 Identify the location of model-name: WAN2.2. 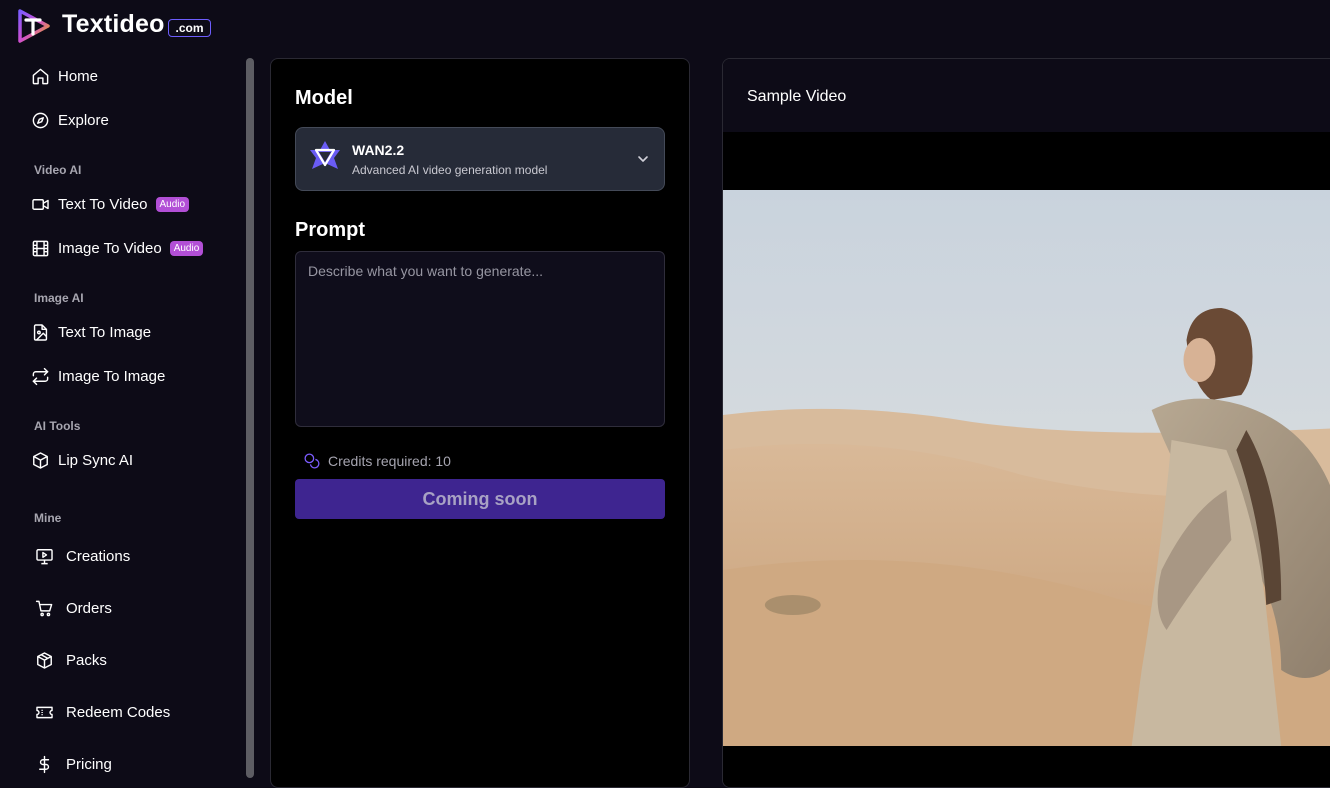
(378, 150).